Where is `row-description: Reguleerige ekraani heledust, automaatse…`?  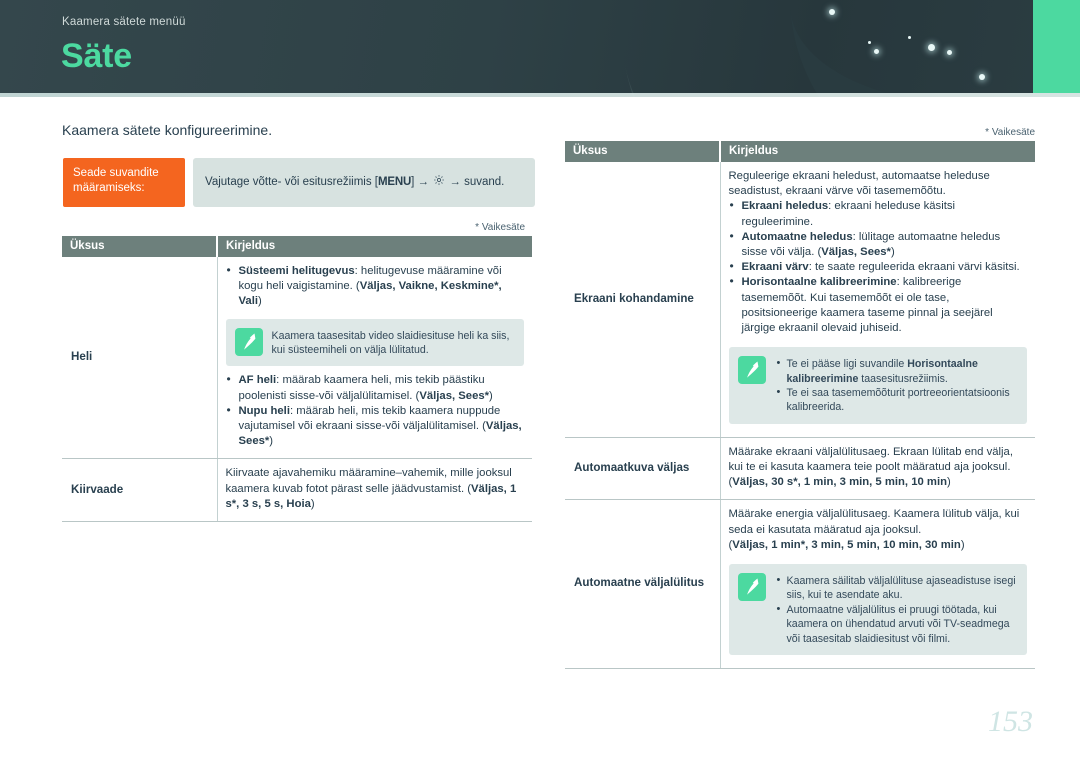 row-description: Reguleerige ekraani heledust, automaatse… is located at coordinates (877, 300).